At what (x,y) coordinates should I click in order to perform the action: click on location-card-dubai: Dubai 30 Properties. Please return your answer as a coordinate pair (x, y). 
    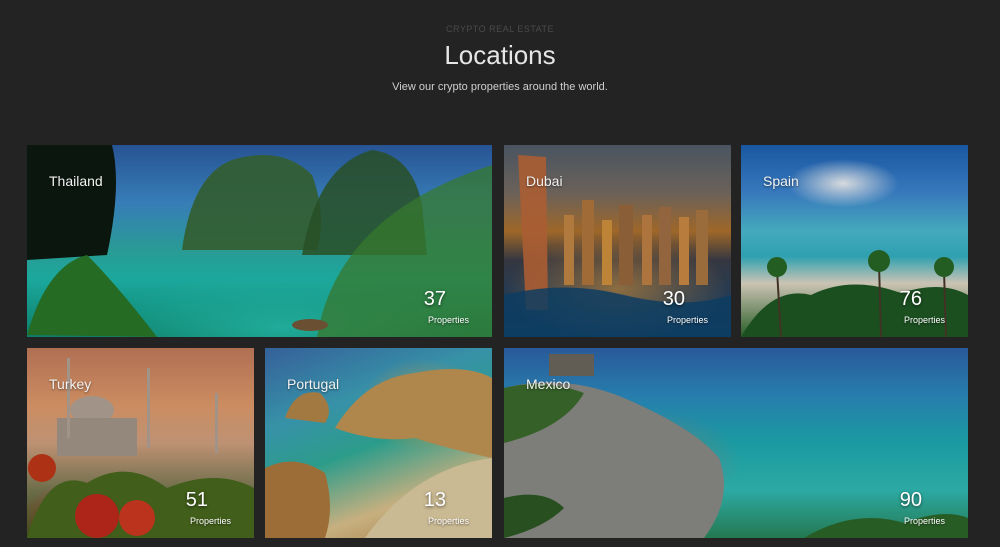
    Looking at the image, I should click on (617, 241).